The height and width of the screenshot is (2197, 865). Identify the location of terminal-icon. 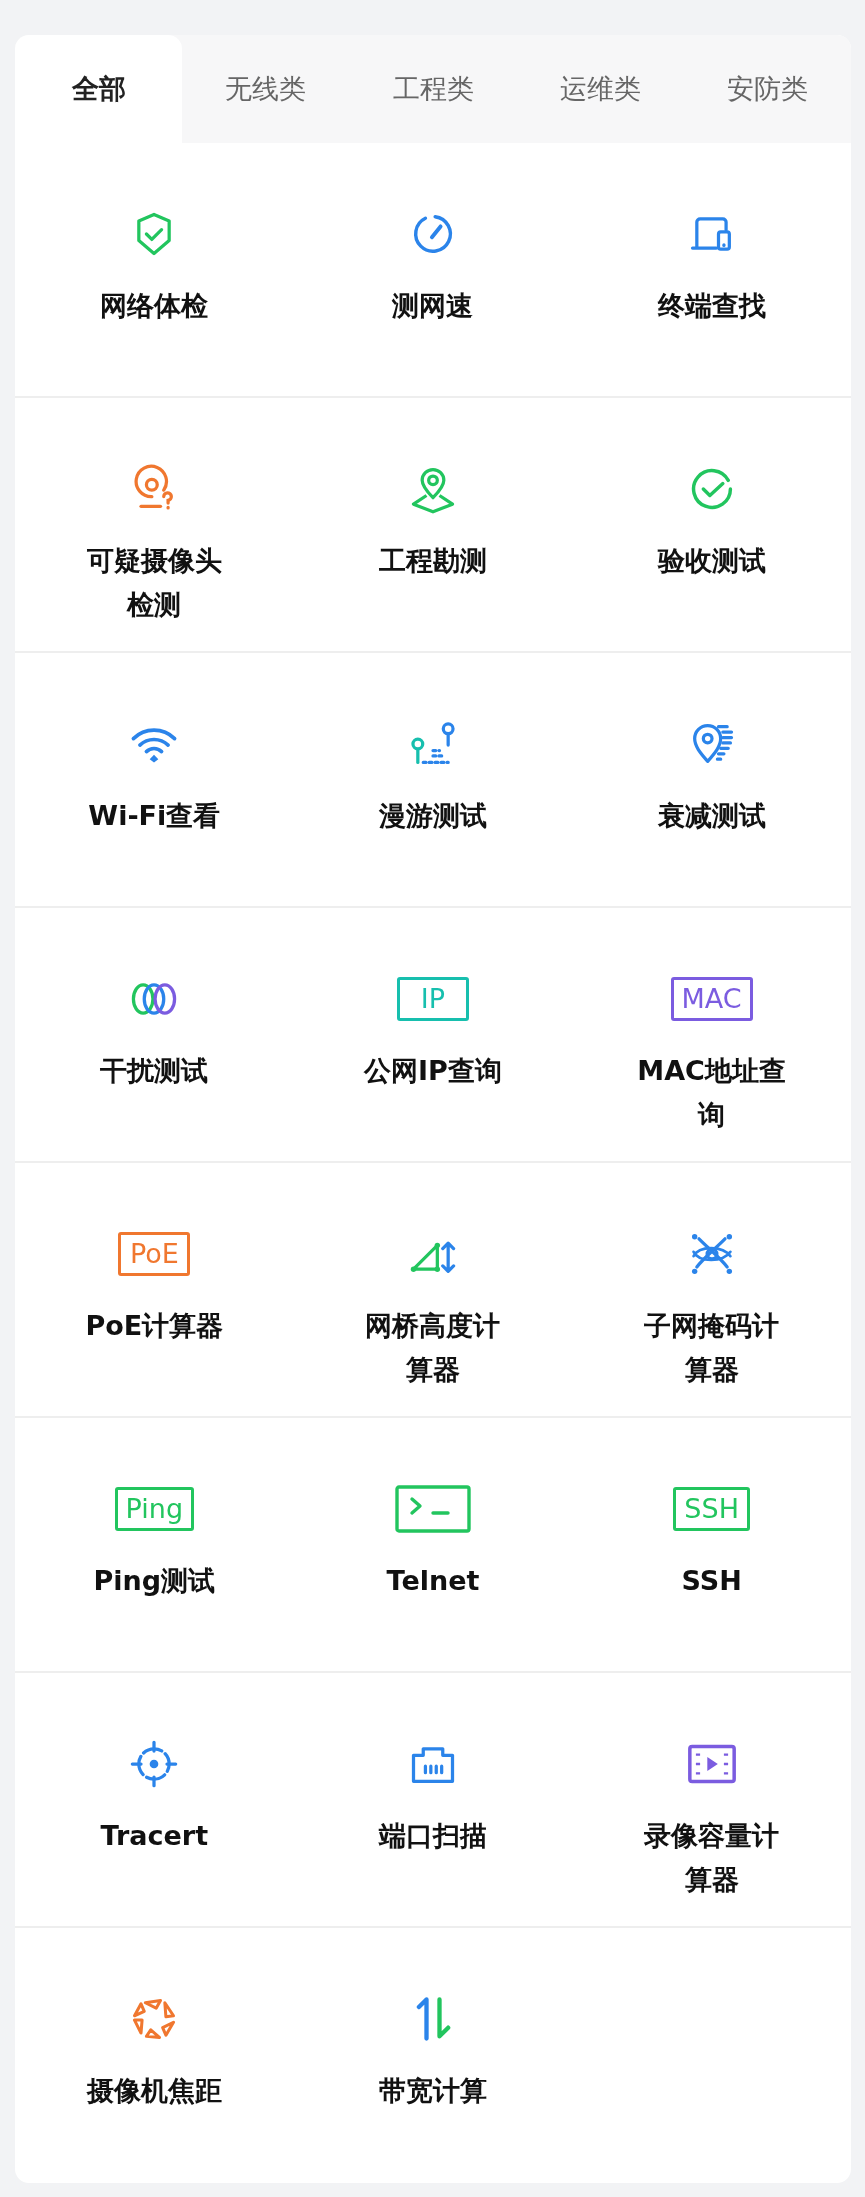
(433, 1509).